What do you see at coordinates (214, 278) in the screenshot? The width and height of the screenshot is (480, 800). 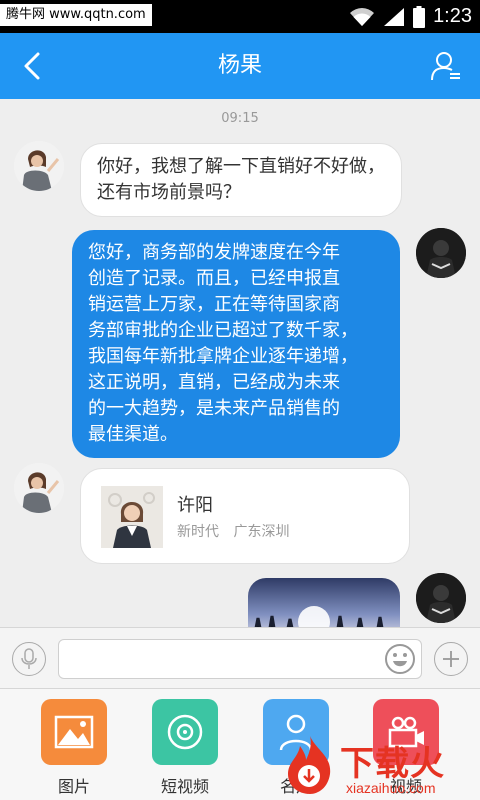 I see `message-text-line: 创造了记录。而且，已经申报直` at bounding box center [214, 278].